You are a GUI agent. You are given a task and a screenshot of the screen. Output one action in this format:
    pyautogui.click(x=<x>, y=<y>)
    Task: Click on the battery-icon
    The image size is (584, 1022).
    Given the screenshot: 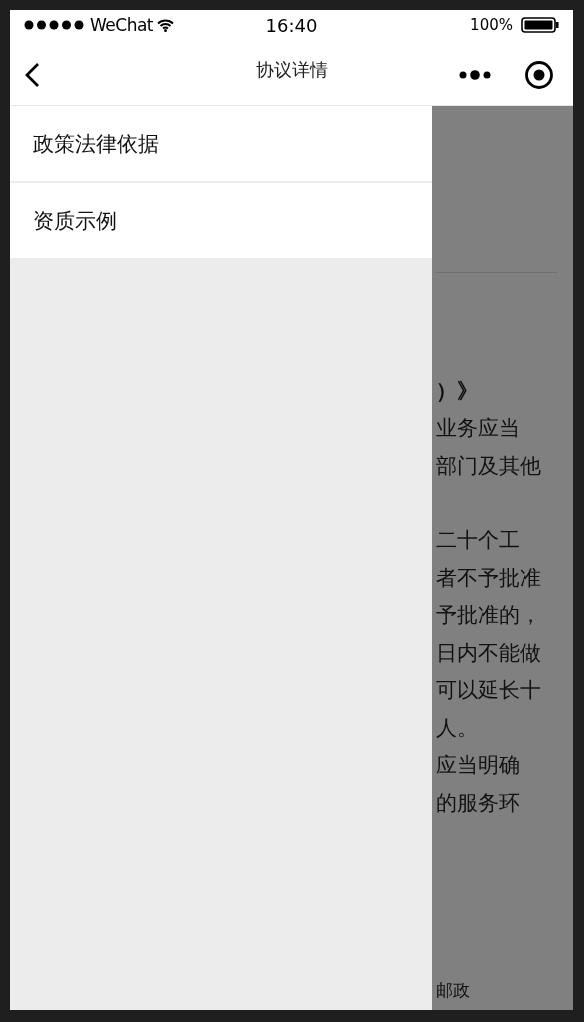 What is the action you would take?
    pyautogui.click(x=540, y=25)
    